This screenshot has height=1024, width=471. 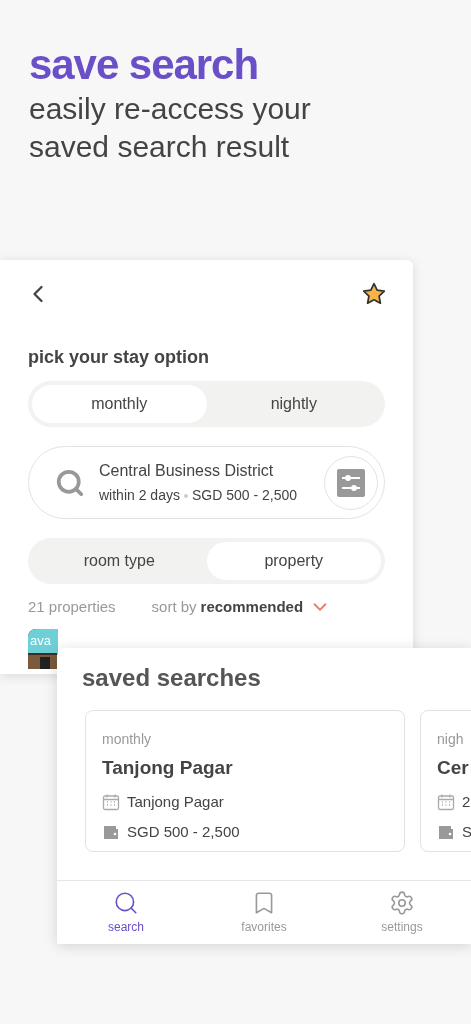 I want to click on stay-label: pick your stay option, so click(x=119, y=357).